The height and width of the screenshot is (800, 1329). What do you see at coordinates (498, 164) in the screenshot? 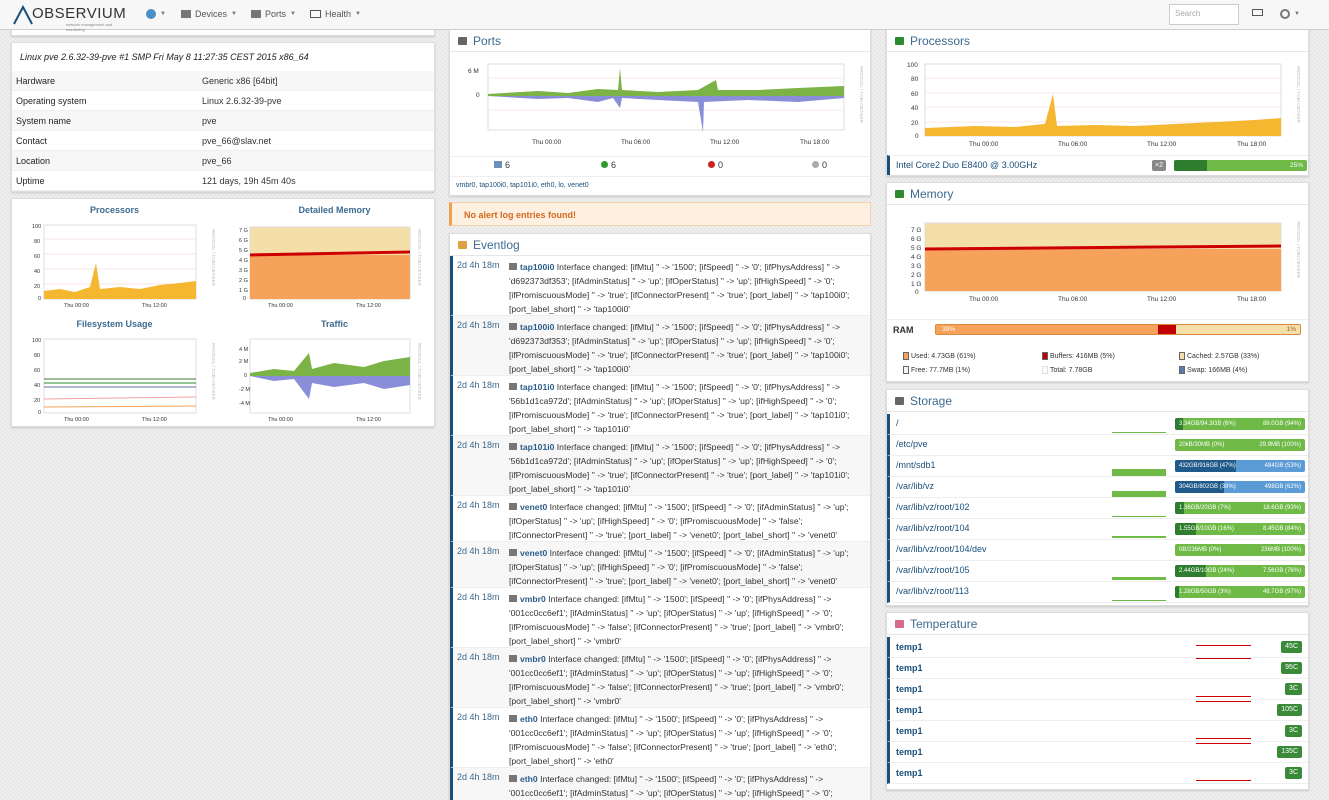
I see `ports-total-icon` at bounding box center [498, 164].